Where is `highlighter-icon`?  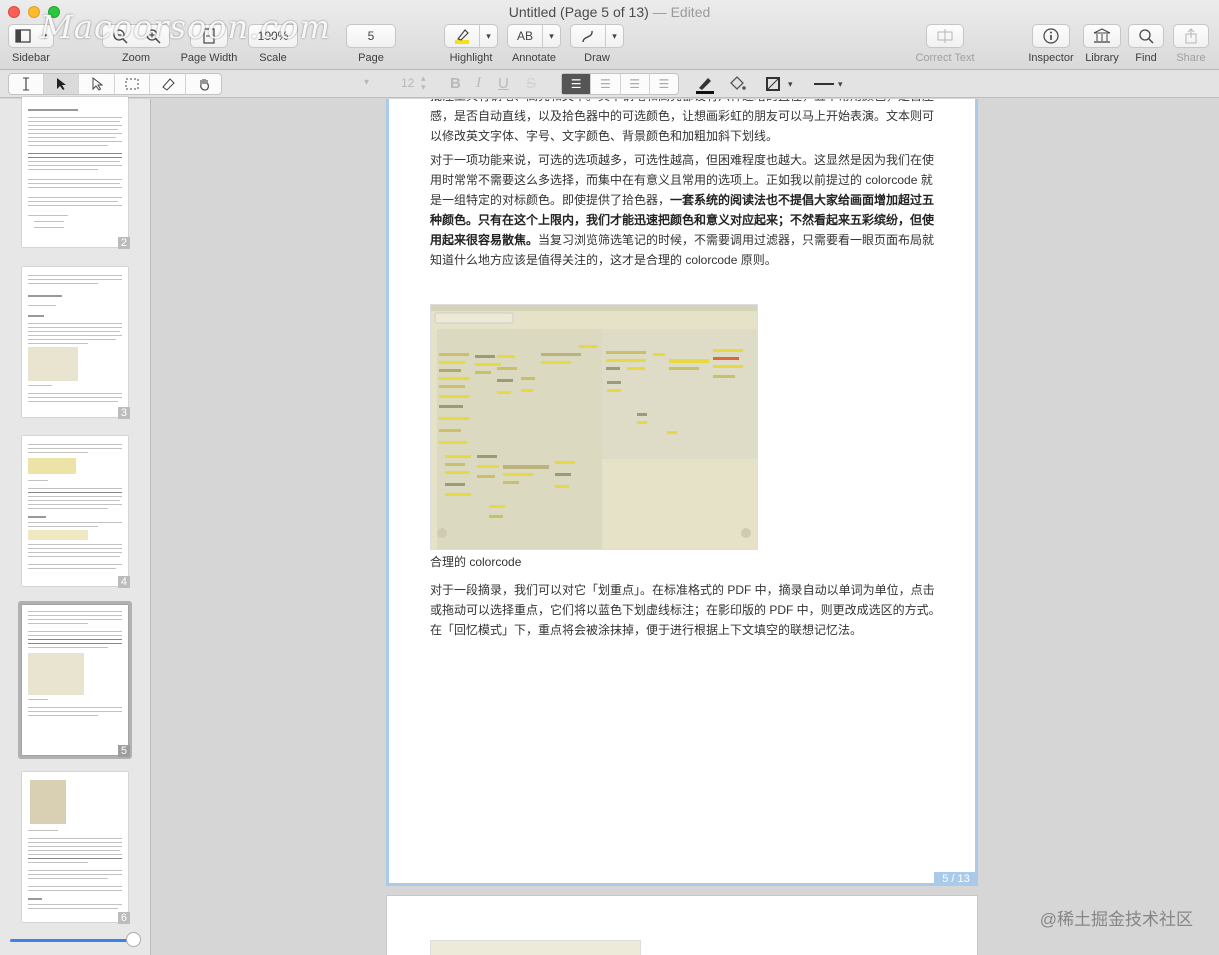
highlighter-icon is located at coordinates (462, 36).